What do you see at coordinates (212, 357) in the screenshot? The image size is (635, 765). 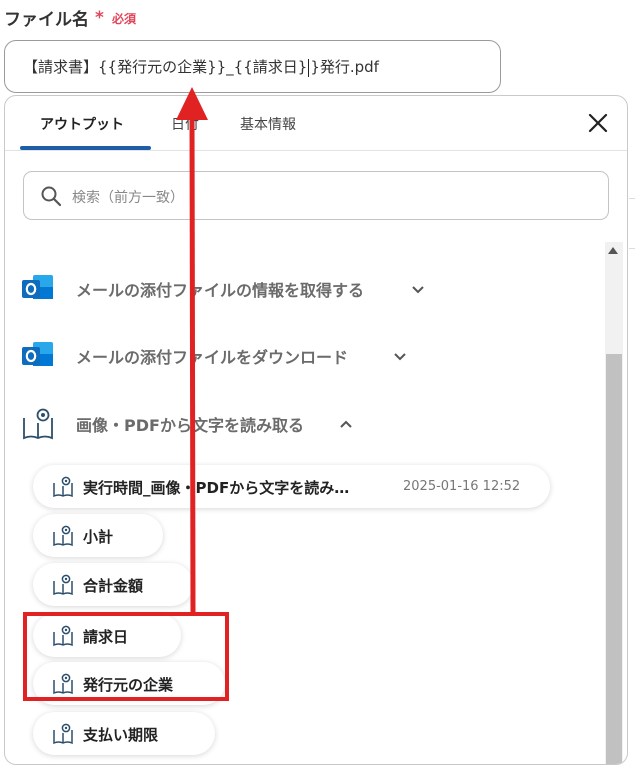 I see `section-title: メールの添付ファイルをダウンロード` at bounding box center [212, 357].